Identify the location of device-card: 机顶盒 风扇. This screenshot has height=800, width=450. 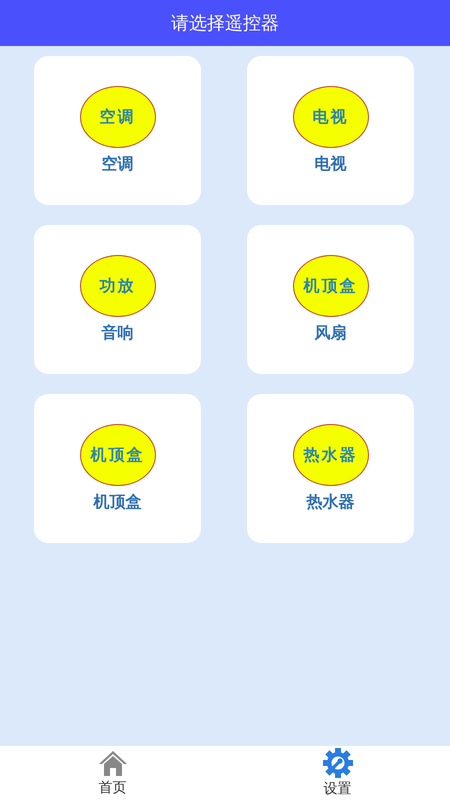
(330, 299).